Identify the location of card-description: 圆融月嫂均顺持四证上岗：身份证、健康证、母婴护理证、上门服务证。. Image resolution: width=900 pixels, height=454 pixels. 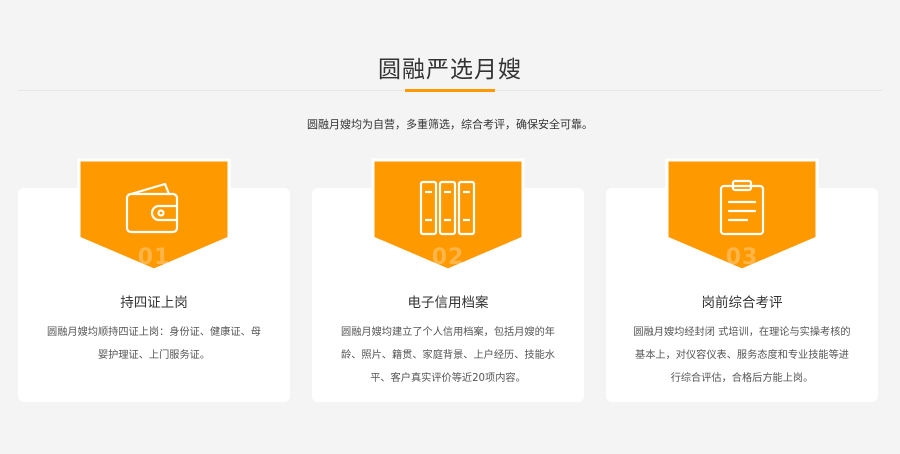
(154, 344).